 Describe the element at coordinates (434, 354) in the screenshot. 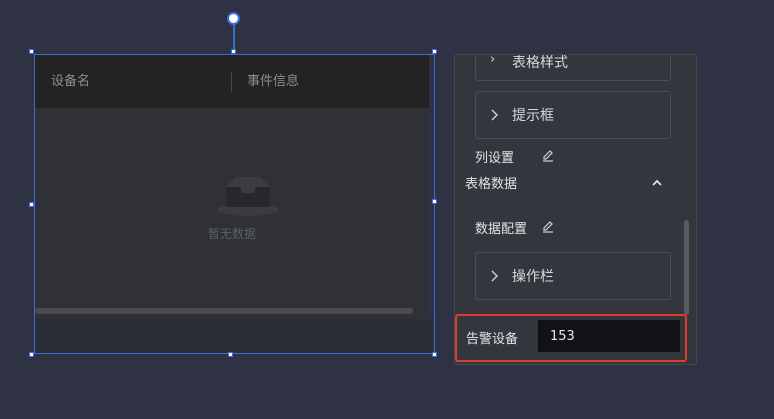

I see `resize-handle-bottom-right` at that location.